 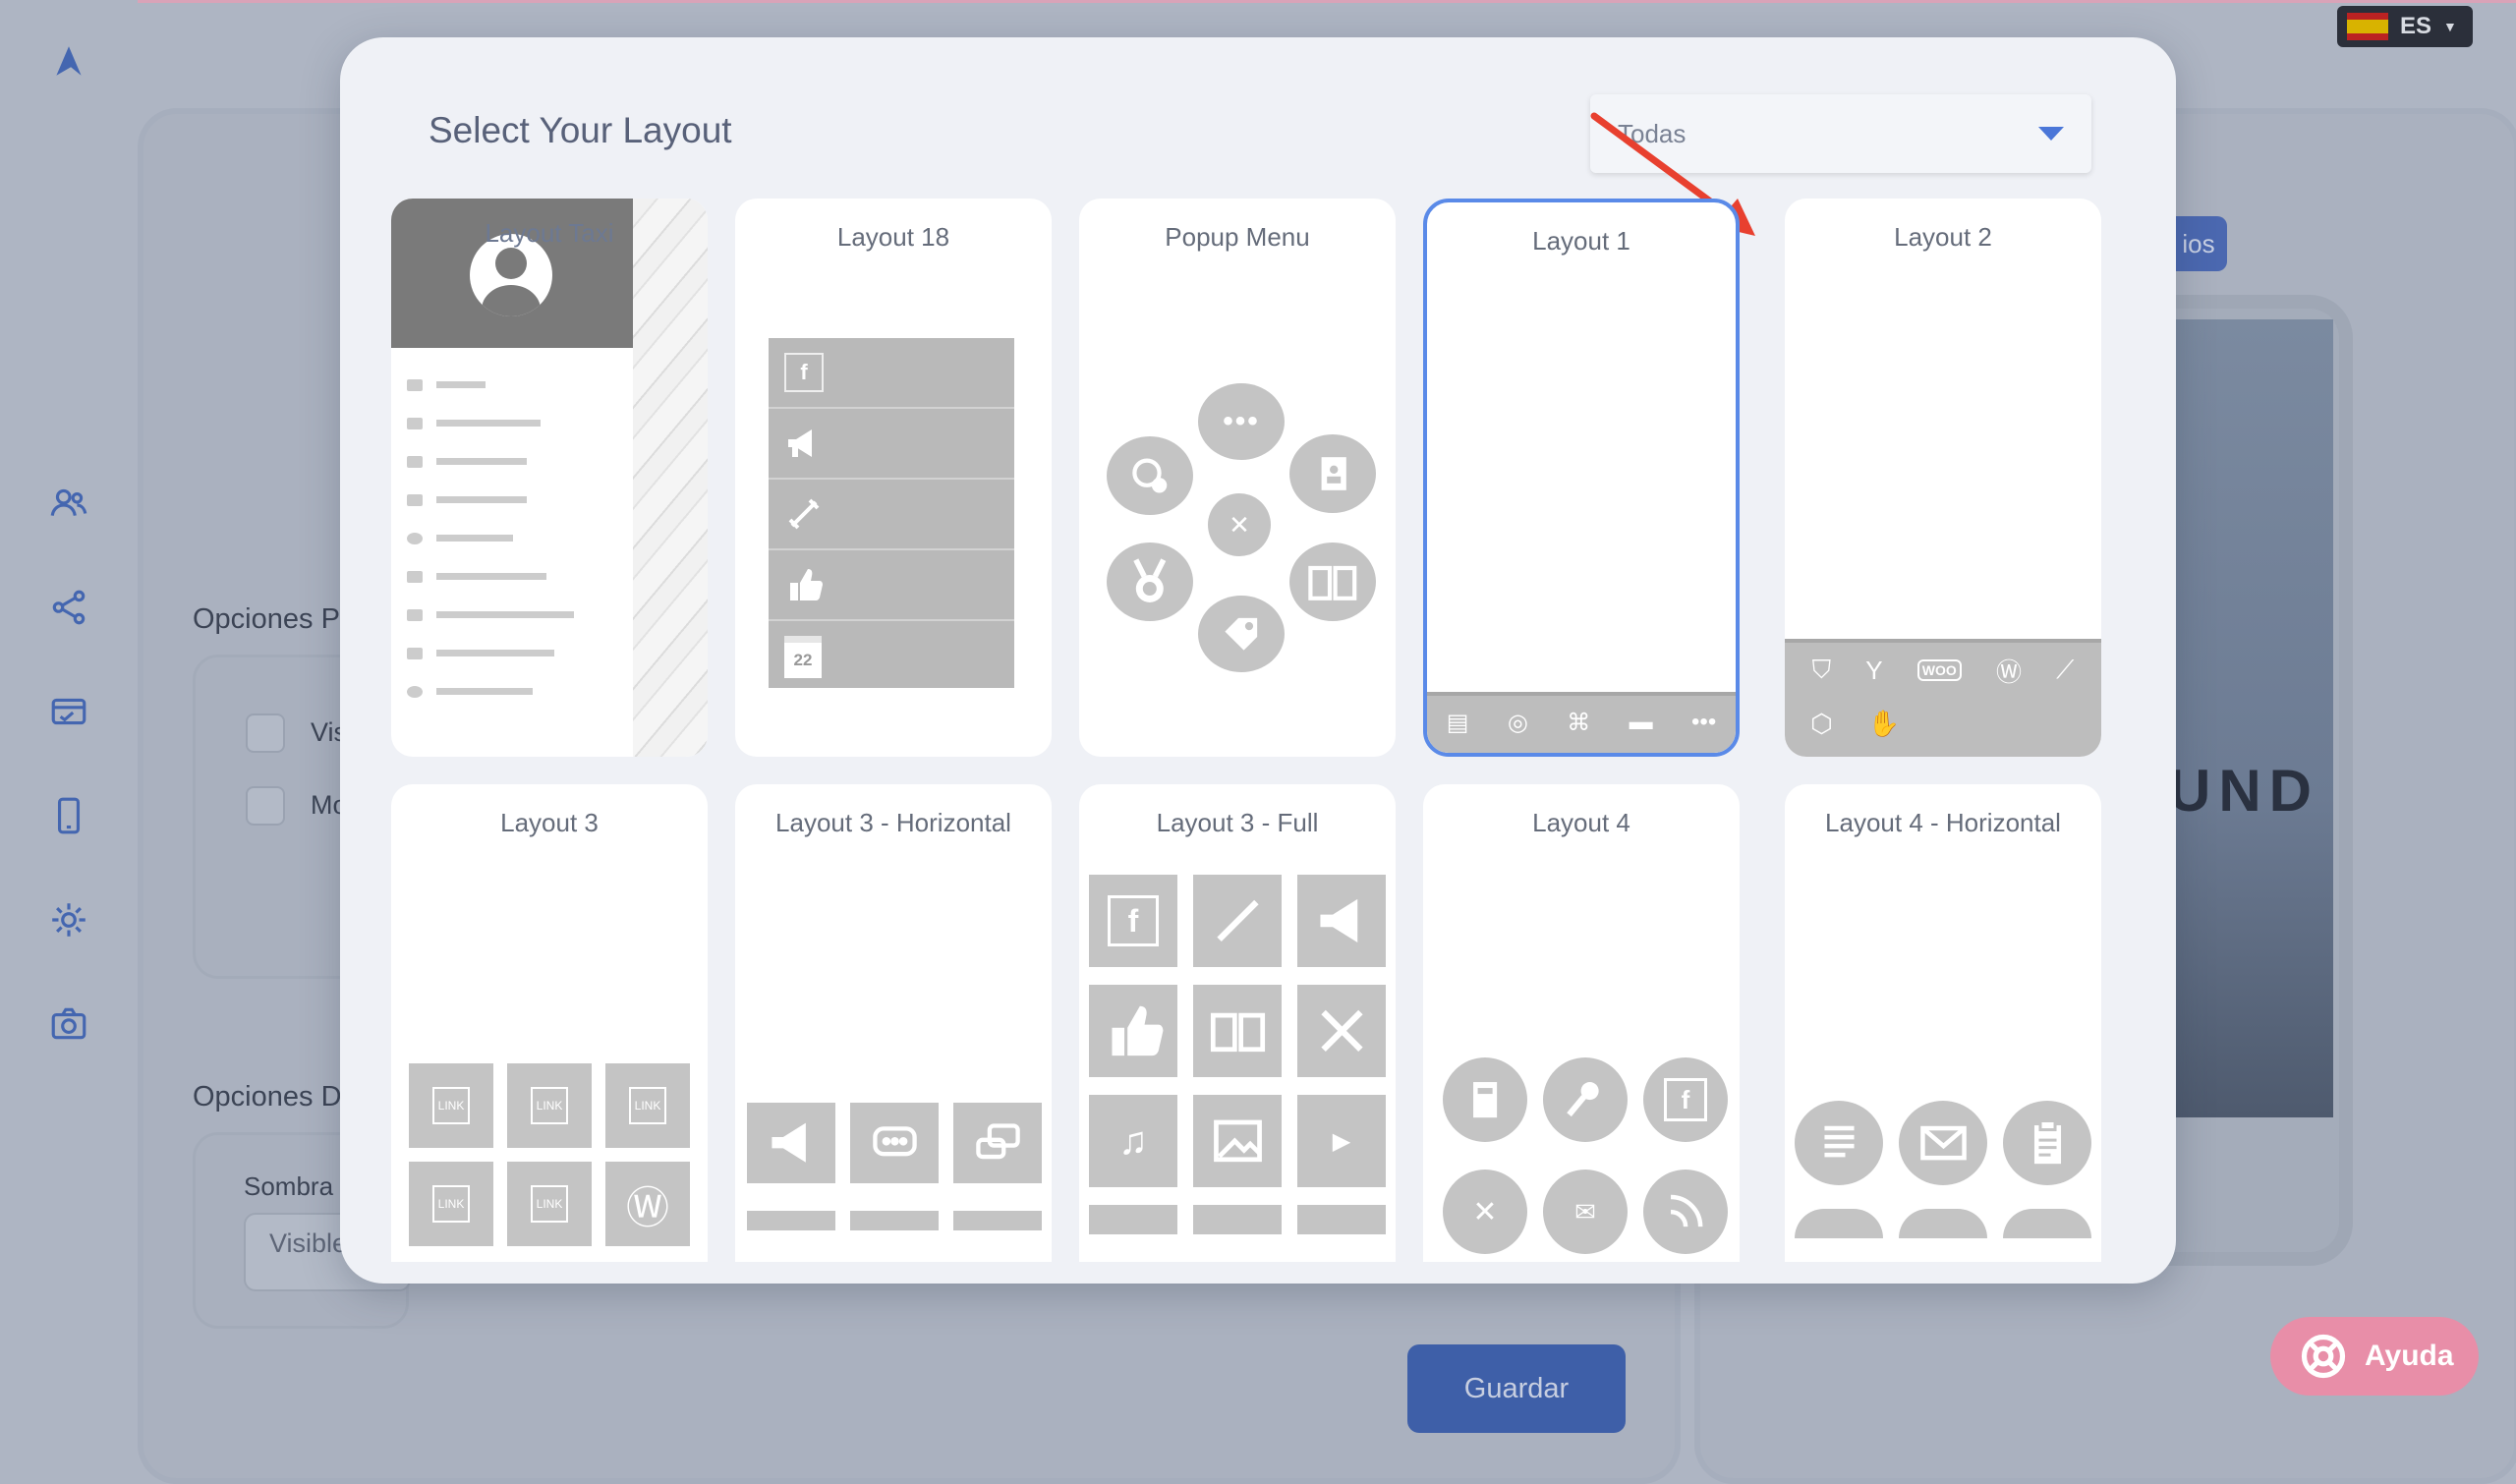 I want to click on help-button: Ayuda, so click(x=2374, y=1356).